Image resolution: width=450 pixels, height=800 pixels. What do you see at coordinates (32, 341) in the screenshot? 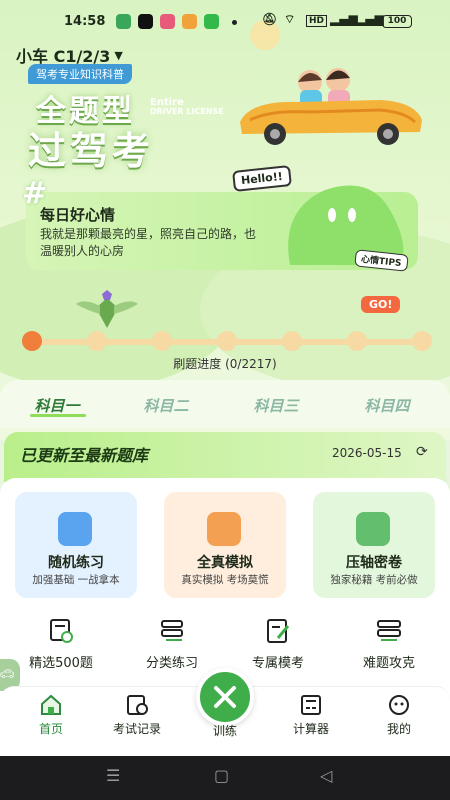
I see `progress-start-dot` at bounding box center [32, 341].